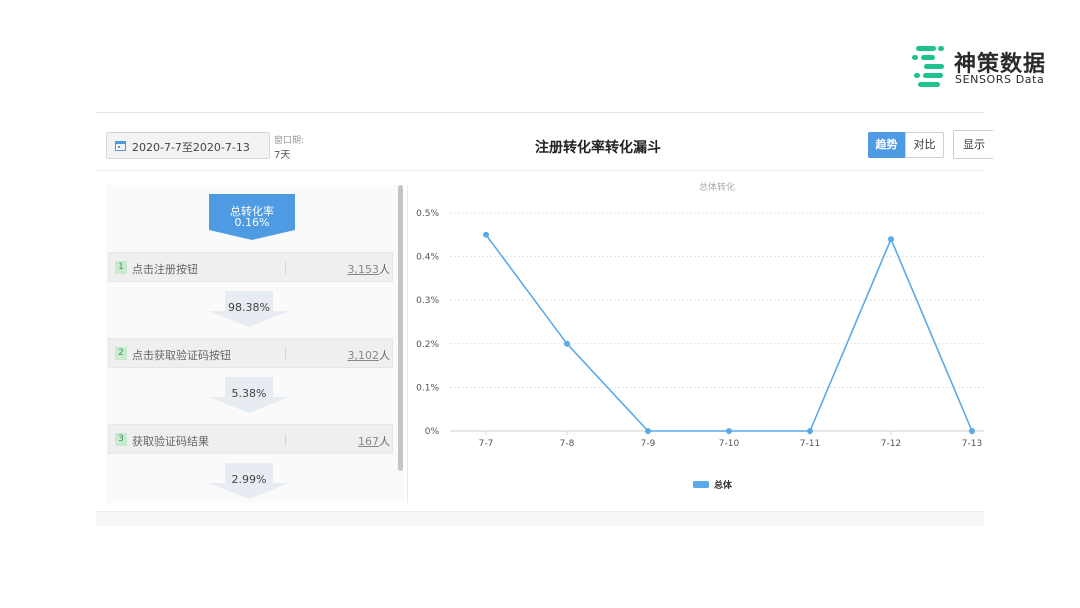 This screenshot has width=1080, height=608. Describe the element at coordinates (540, 518) in the screenshot. I see `panel-footer` at that location.